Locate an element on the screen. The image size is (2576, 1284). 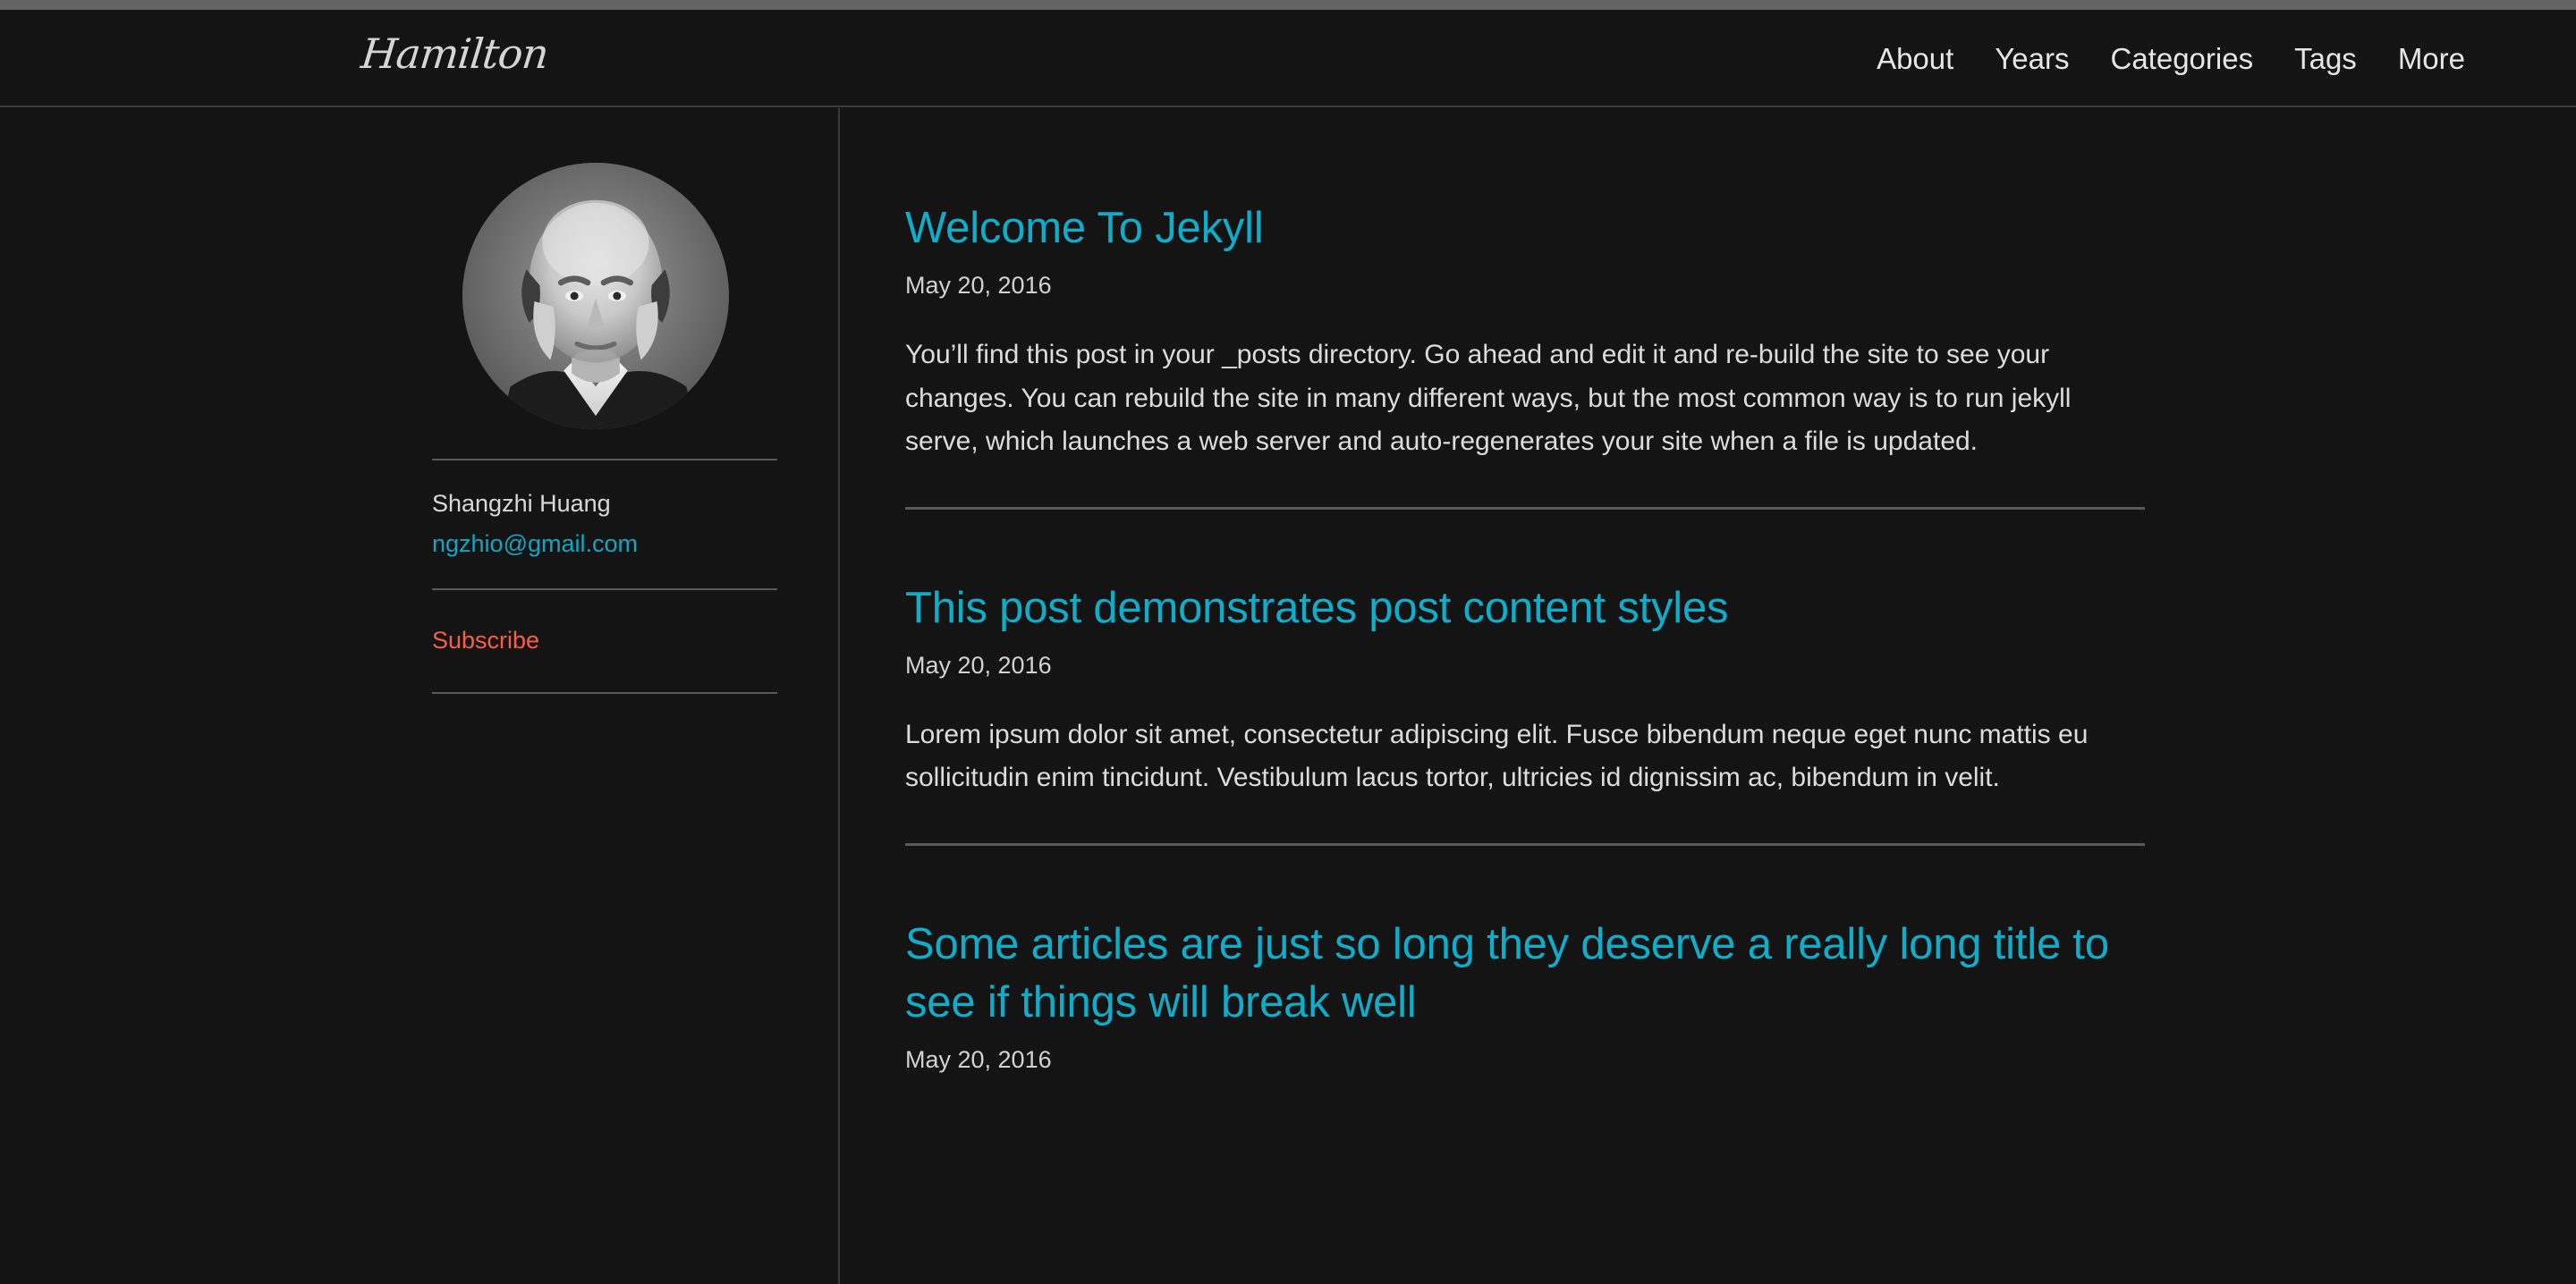
avatar is located at coordinates (595, 296).